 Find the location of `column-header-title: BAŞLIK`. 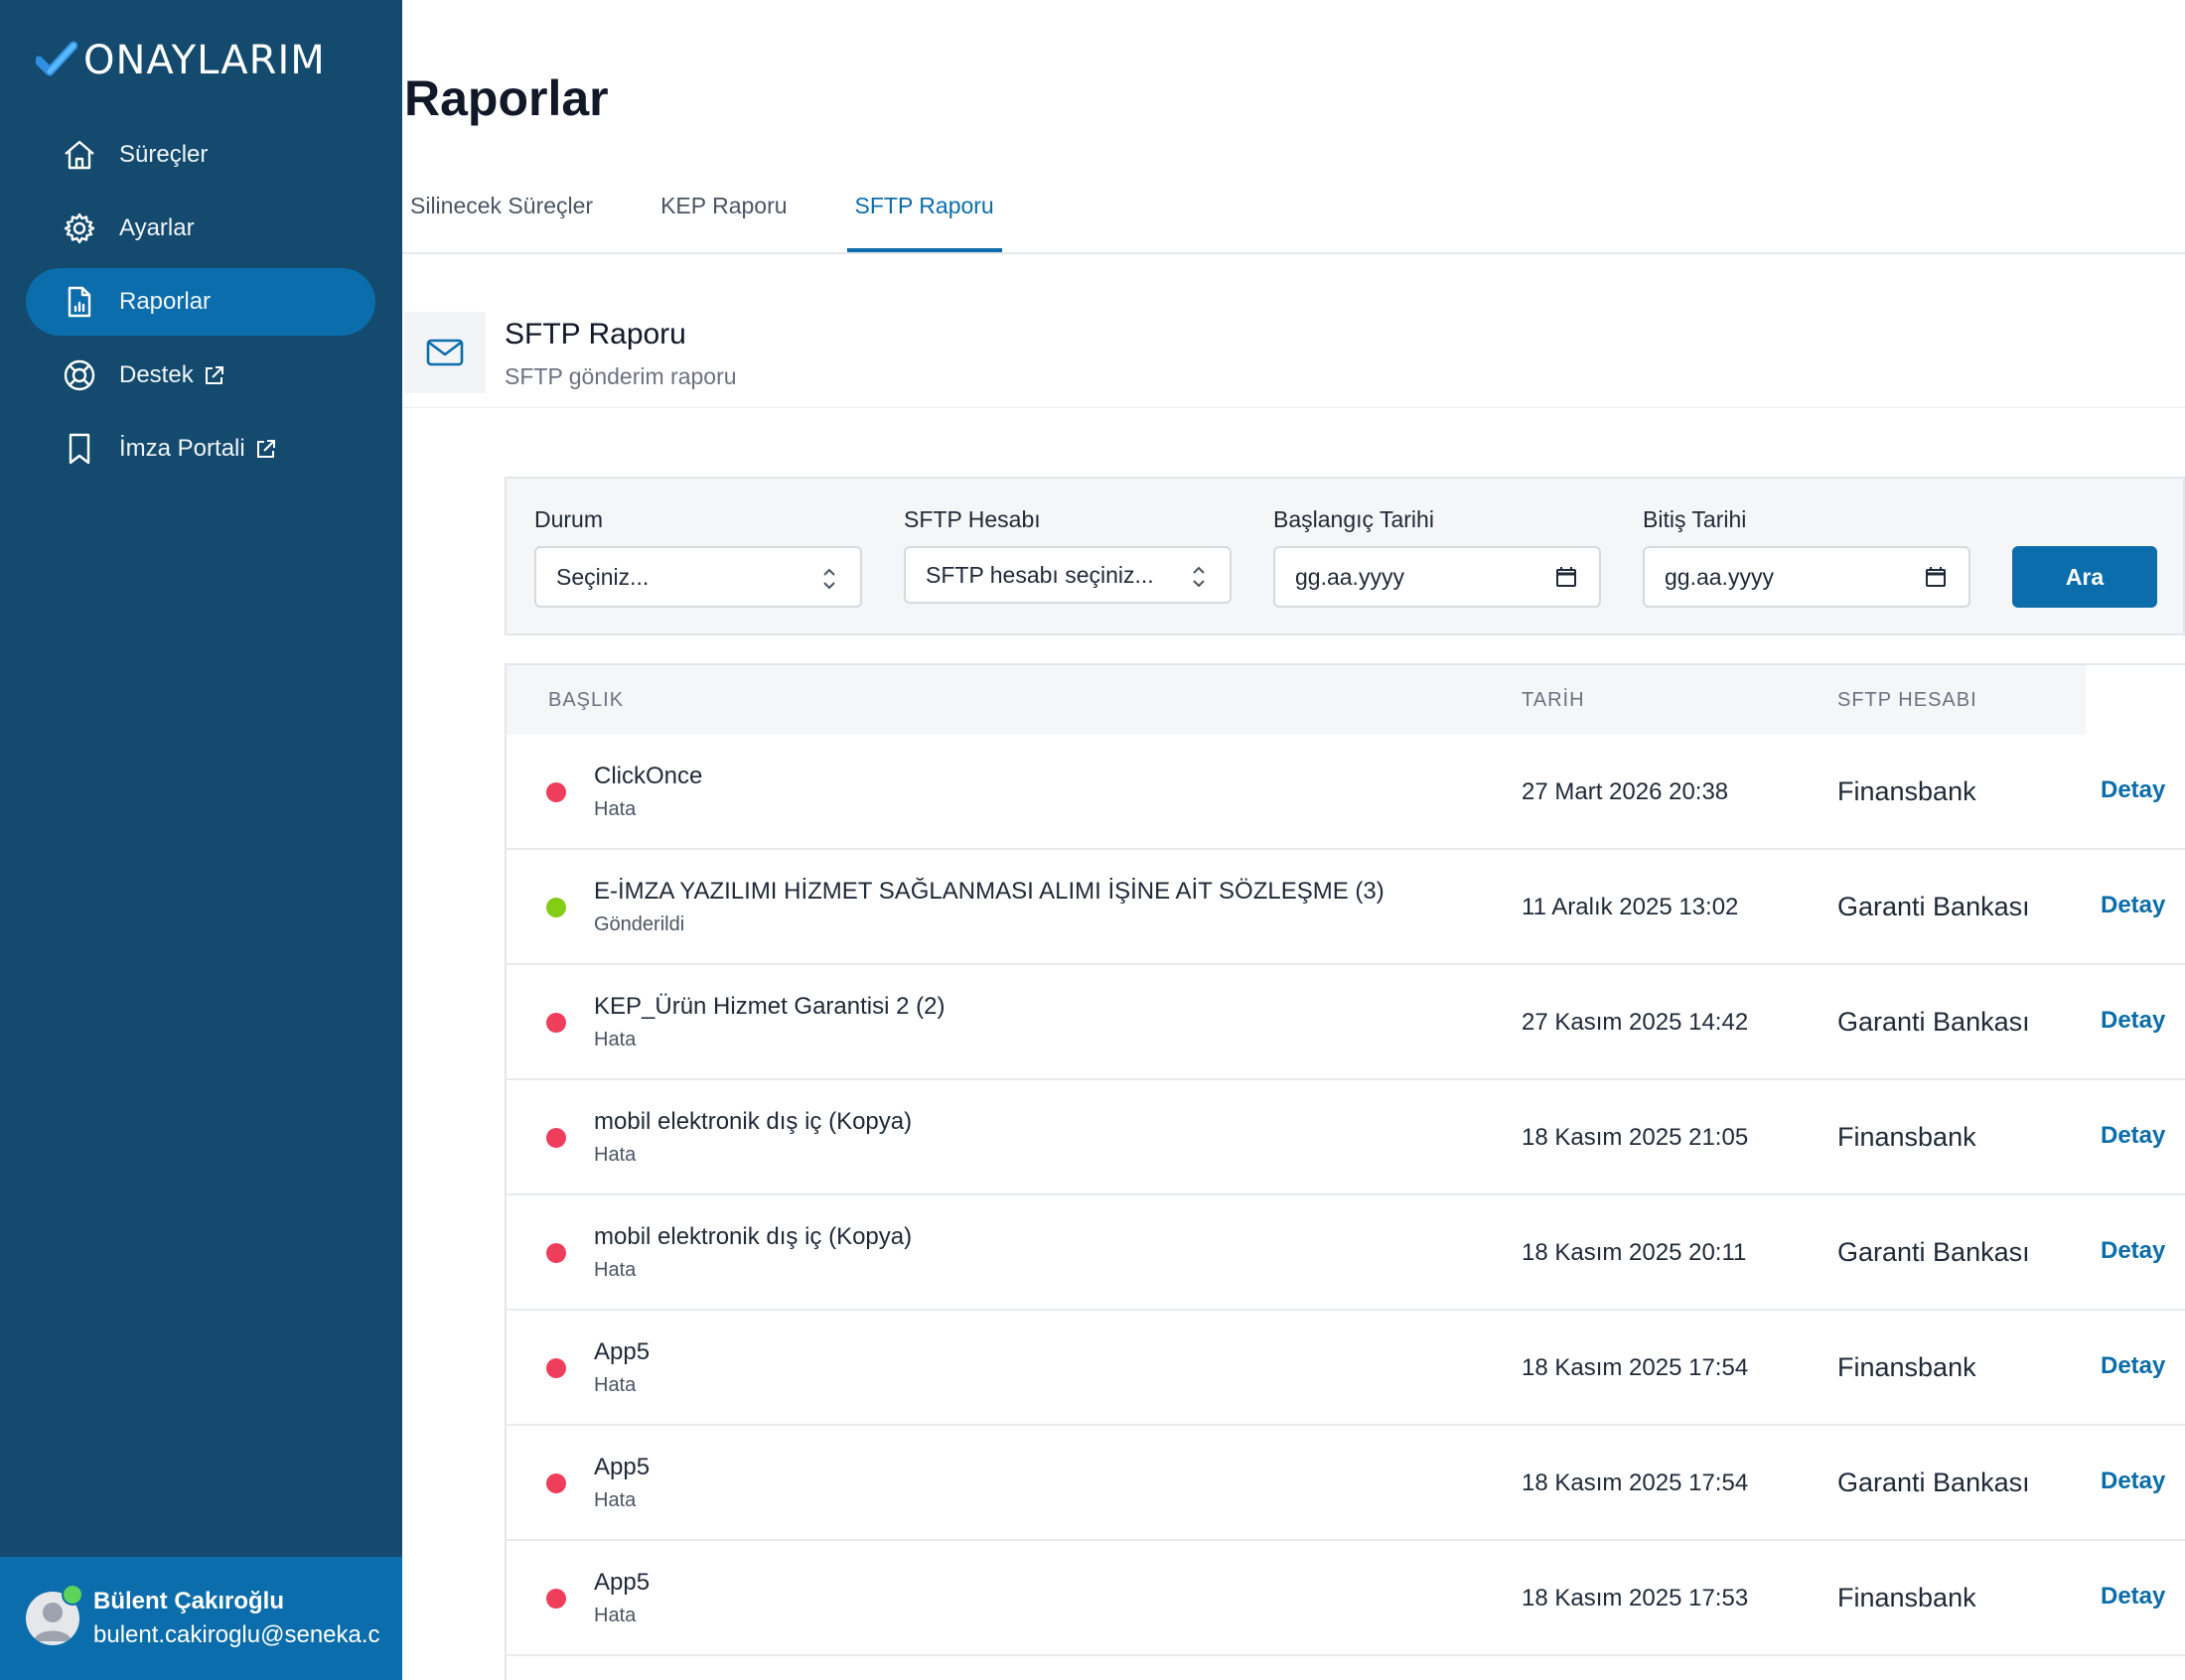

column-header-title: BAŞLIK is located at coordinates (587, 700).